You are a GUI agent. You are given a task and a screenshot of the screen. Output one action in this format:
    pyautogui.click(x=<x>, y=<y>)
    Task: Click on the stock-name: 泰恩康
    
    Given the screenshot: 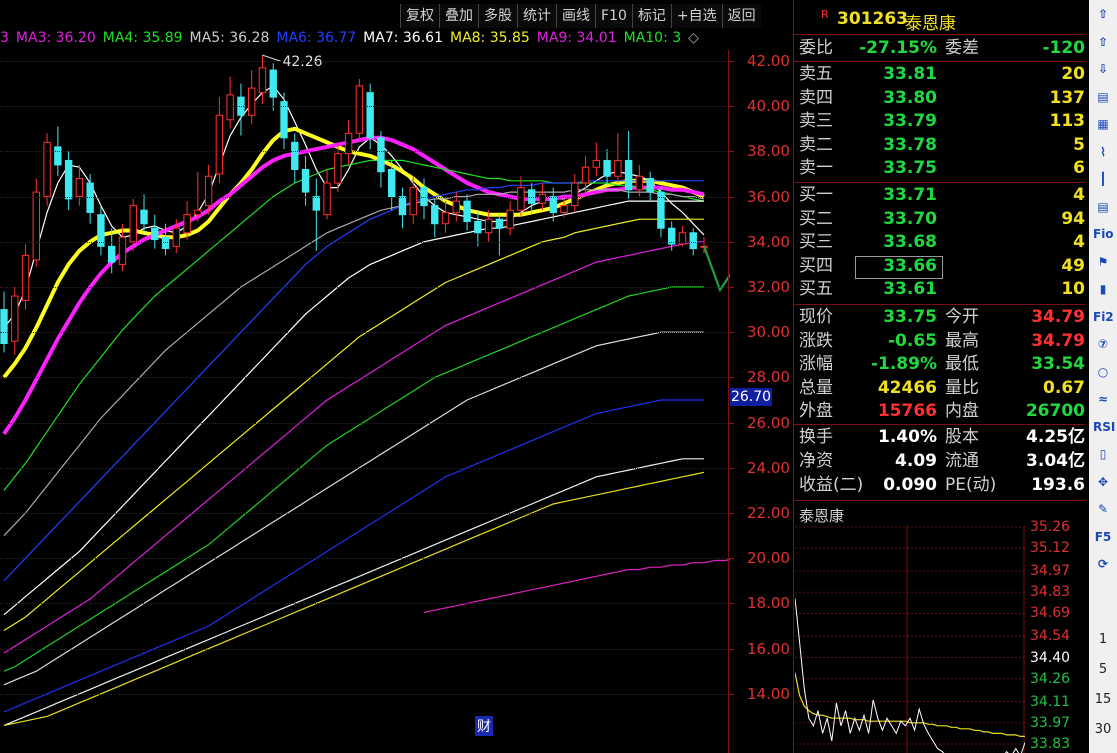 What is the action you would take?
    pyautogui.click(x=930, y=24)
    